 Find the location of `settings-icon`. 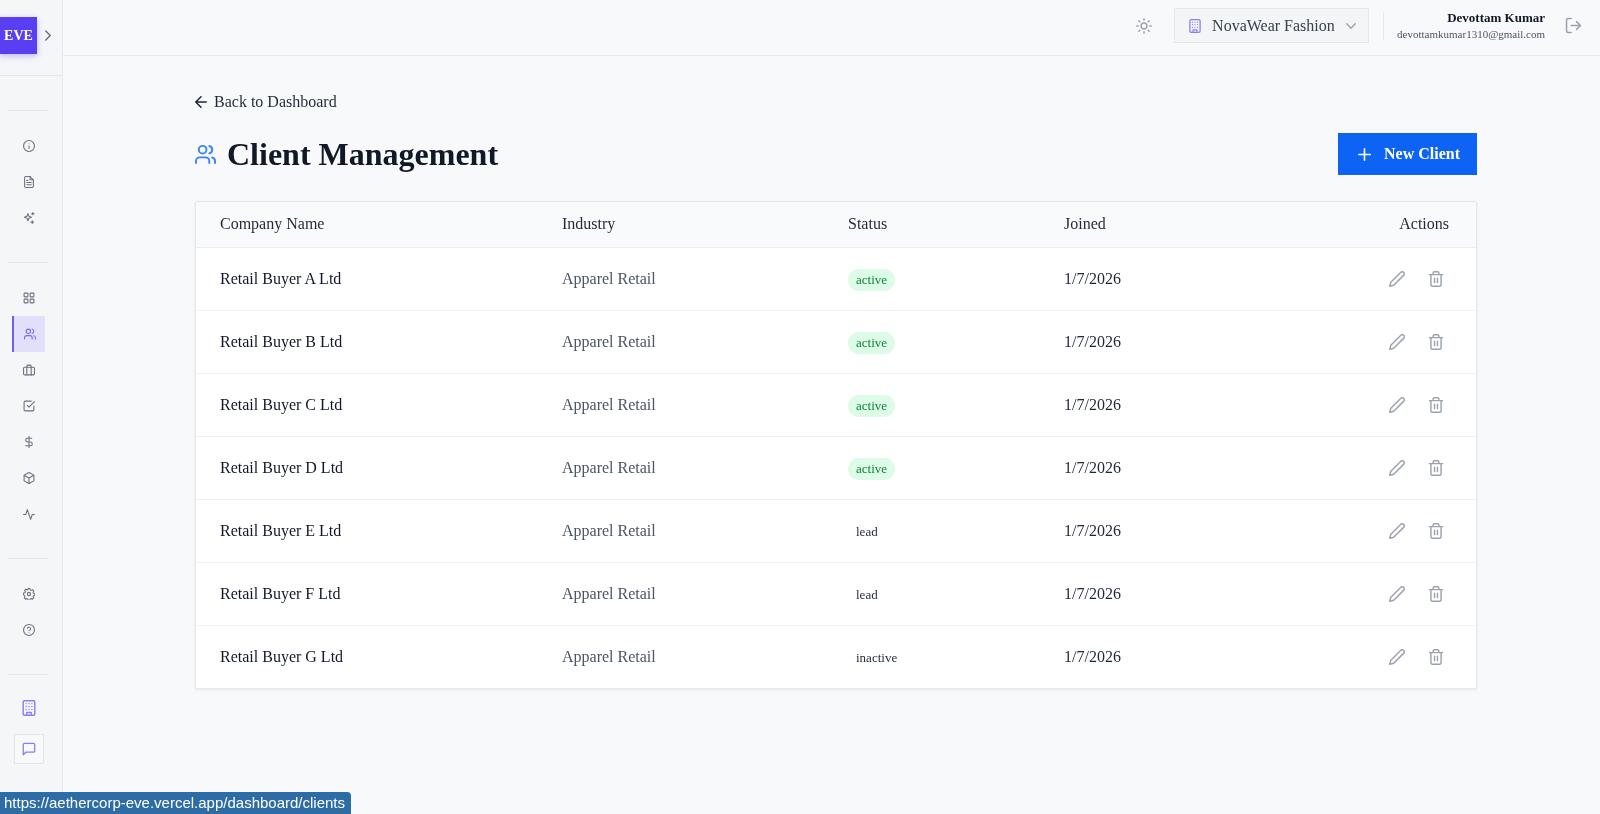

settings-icon is located at coordinates (28, 594).